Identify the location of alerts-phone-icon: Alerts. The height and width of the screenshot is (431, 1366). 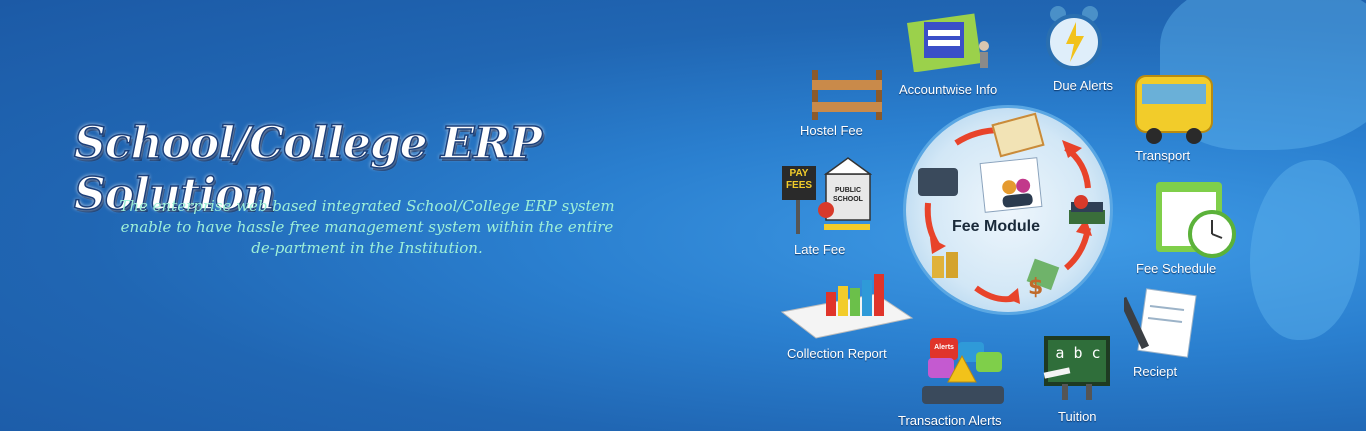
(963, 372).